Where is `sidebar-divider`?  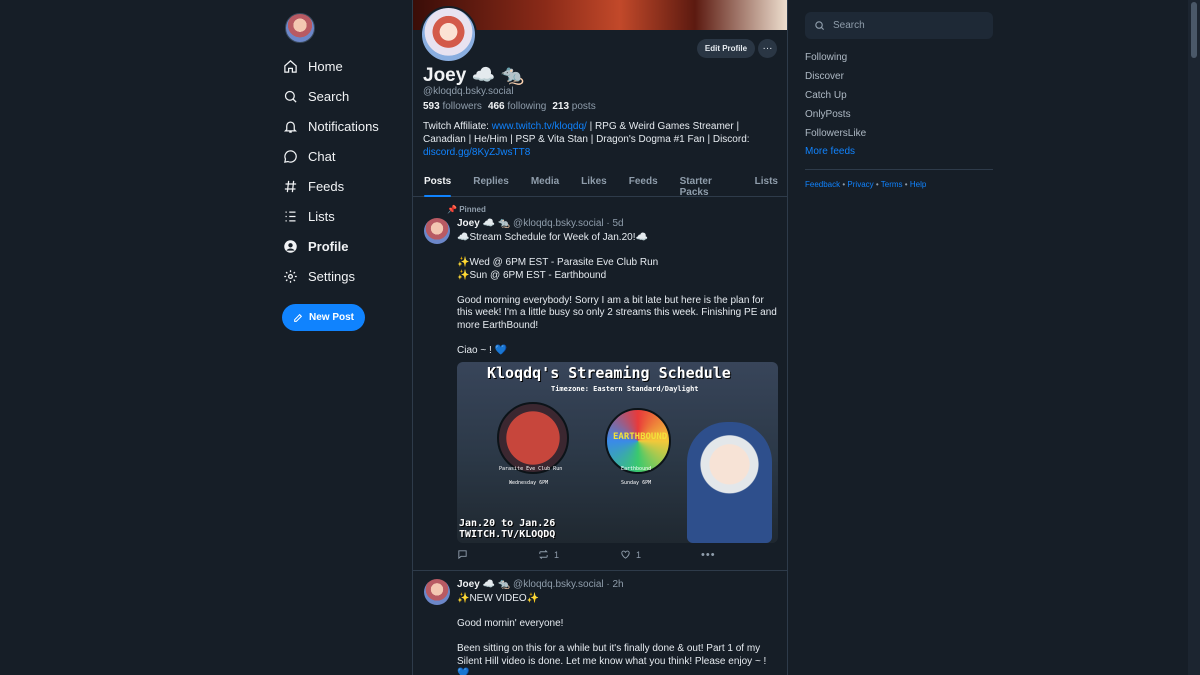 sidebar-divider is located at coordinates (899, 169).